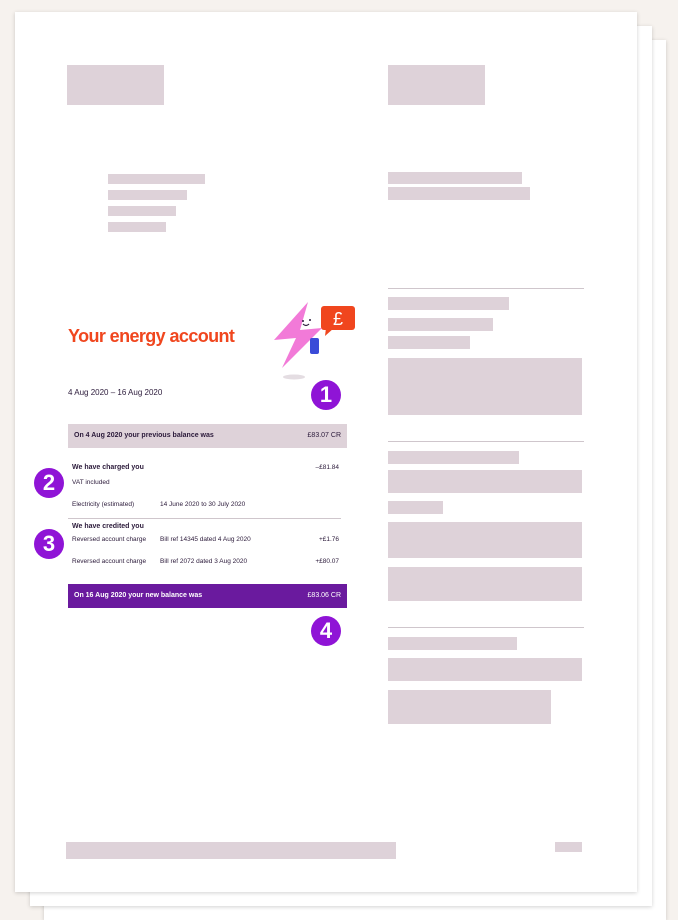 Image resolution: width=678 pixels, height=920 pixels. I want to click on lightning-bolt-mascot-icon: £, so click(314, 341).